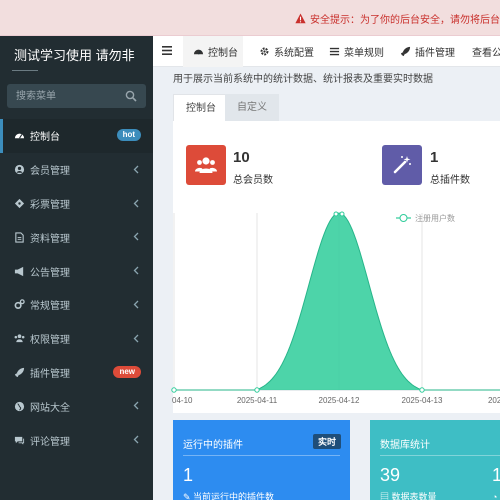  Describe the element at coordinates (19, 406) in the screenshot. I see `globe-icon` at that location.